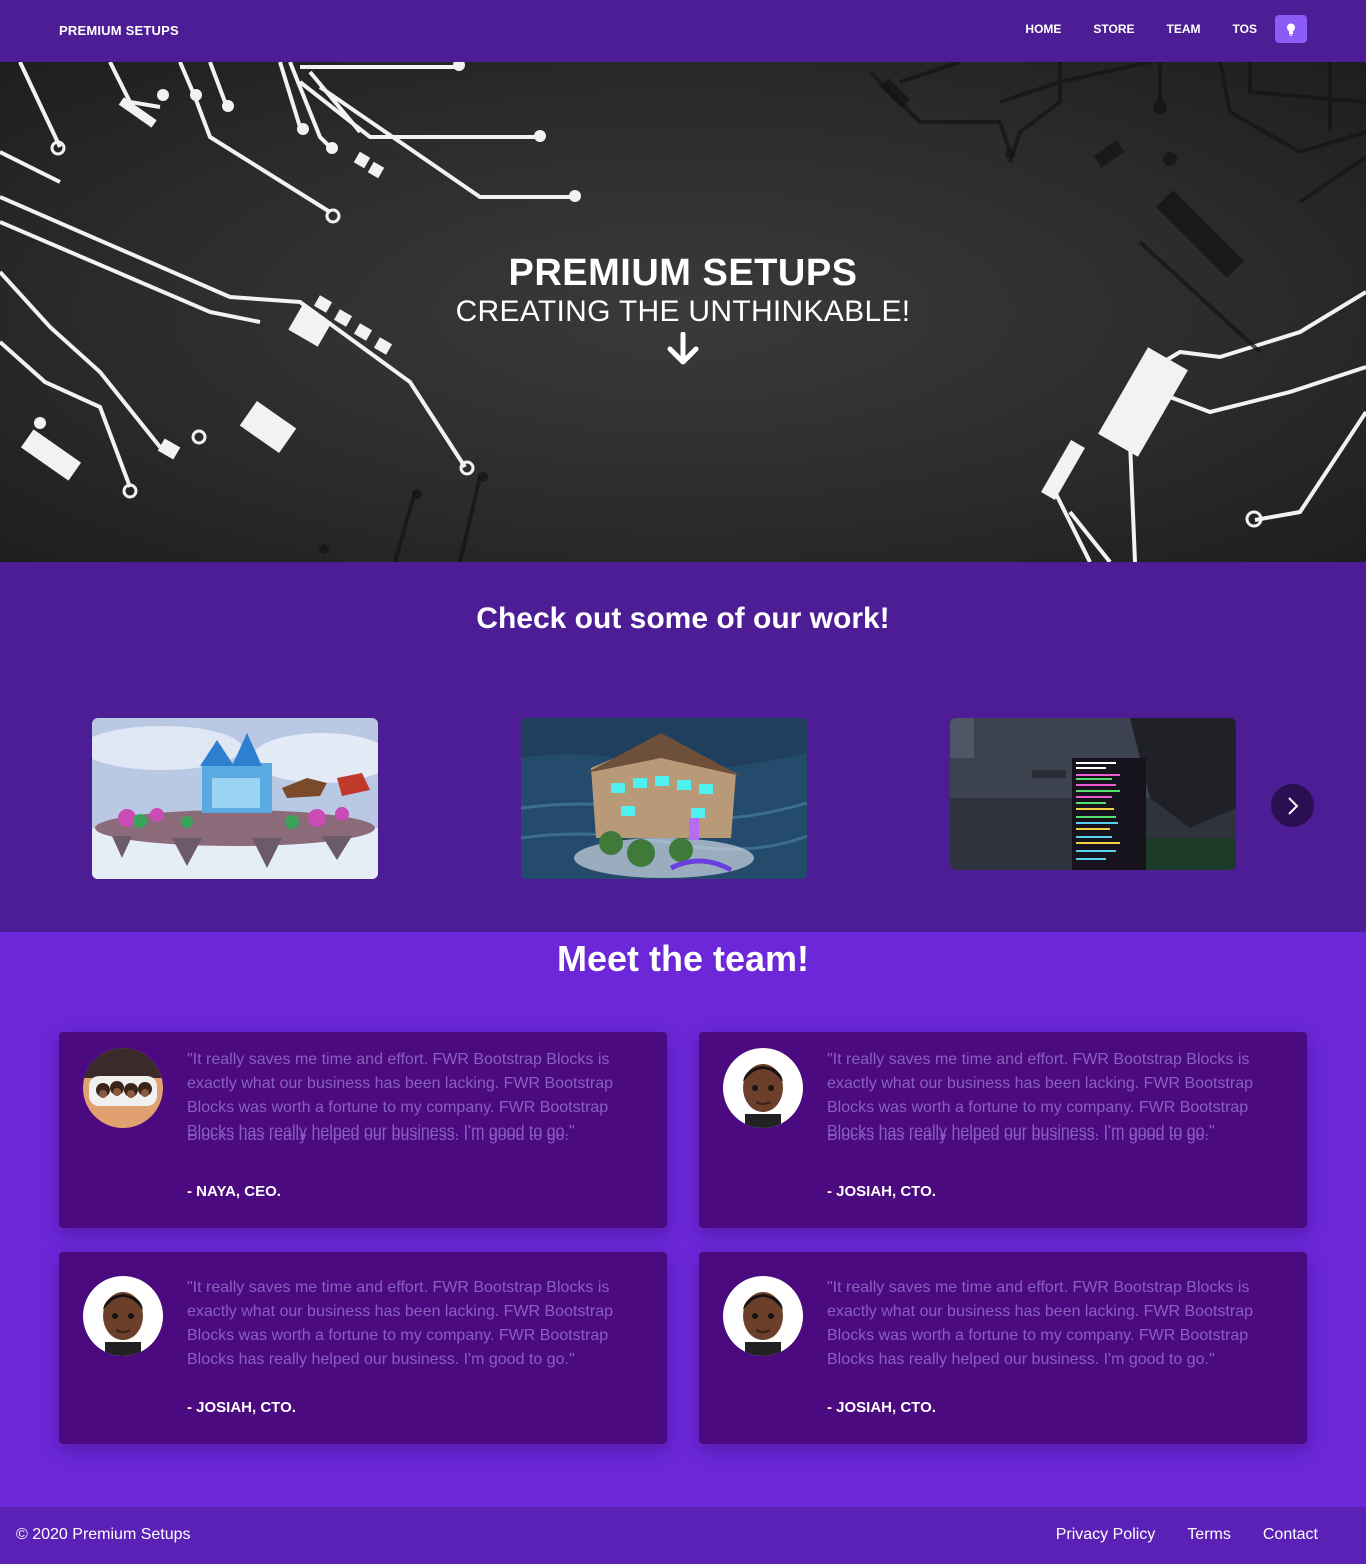 The image size is (1366, 1564). What do you see at coordinates (683, 349) in the screenshot?
I see `arrow-down-icon` at bounding box center [683, 349].